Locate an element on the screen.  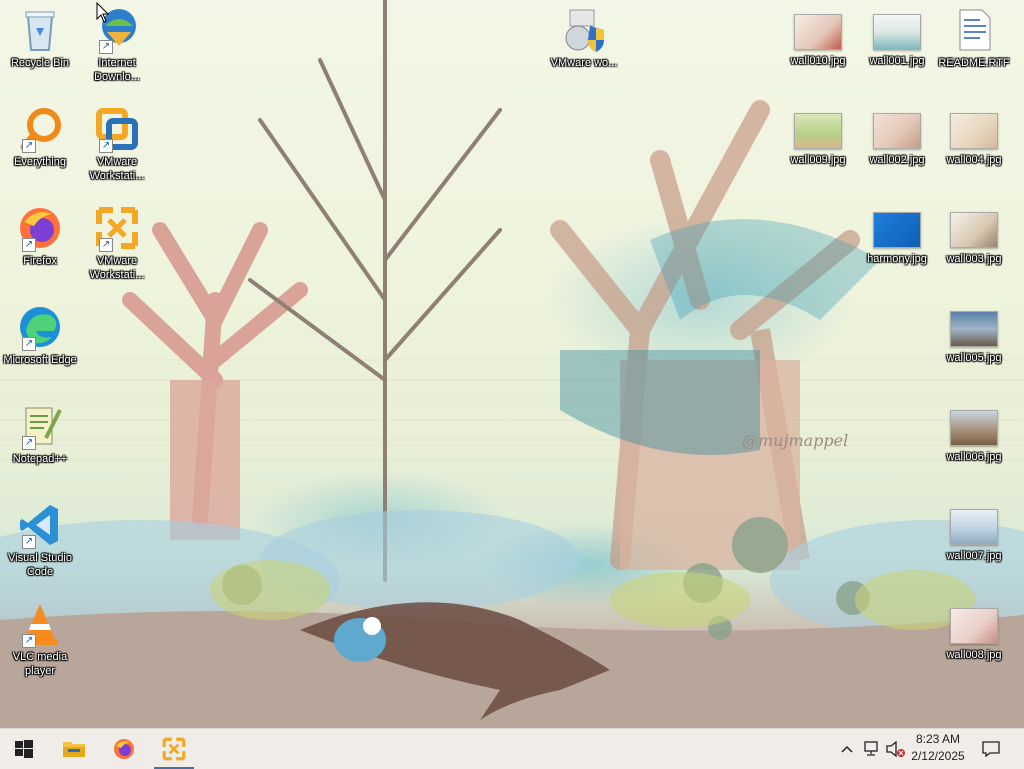
desktop-icon-wall007: wall007.jpg is located at coordinates (974, 532).